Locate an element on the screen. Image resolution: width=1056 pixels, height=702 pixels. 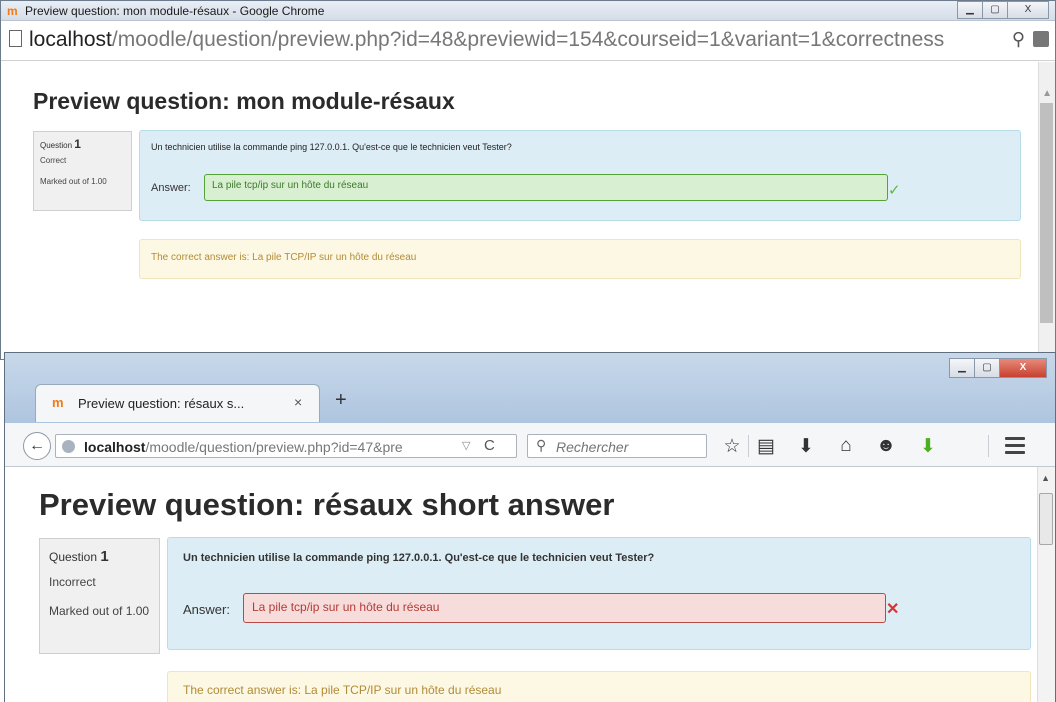
incorrect-cross-icon: ✕ is located at coordinates (893, 609).